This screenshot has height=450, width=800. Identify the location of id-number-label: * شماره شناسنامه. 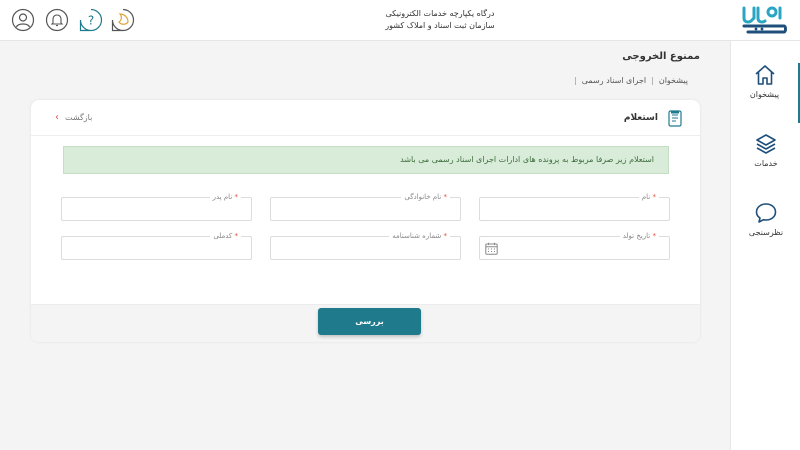
(419, 236).